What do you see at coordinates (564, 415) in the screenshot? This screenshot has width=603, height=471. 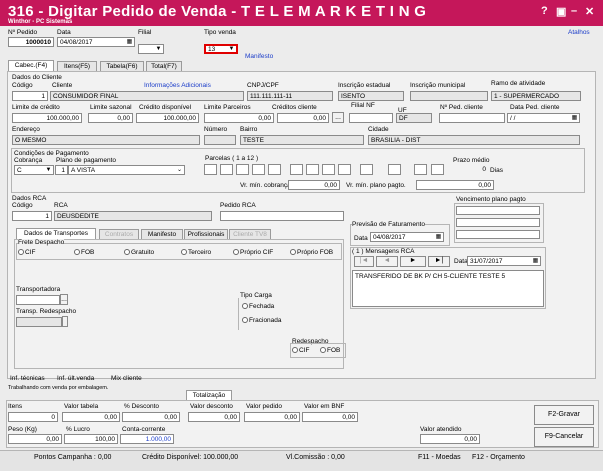 I see `gravar-button: F2-Gravar` at bounding box center [564, 415].